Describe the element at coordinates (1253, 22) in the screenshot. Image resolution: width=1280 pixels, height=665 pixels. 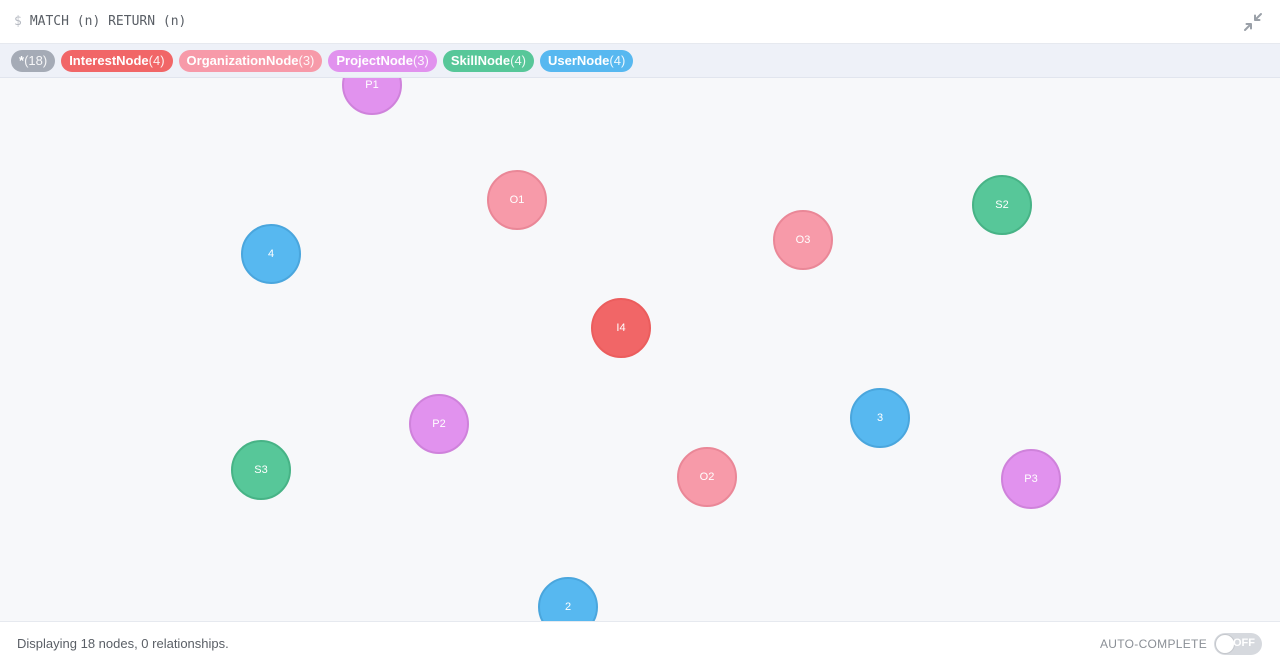
I see `collapse-icon` at that location.